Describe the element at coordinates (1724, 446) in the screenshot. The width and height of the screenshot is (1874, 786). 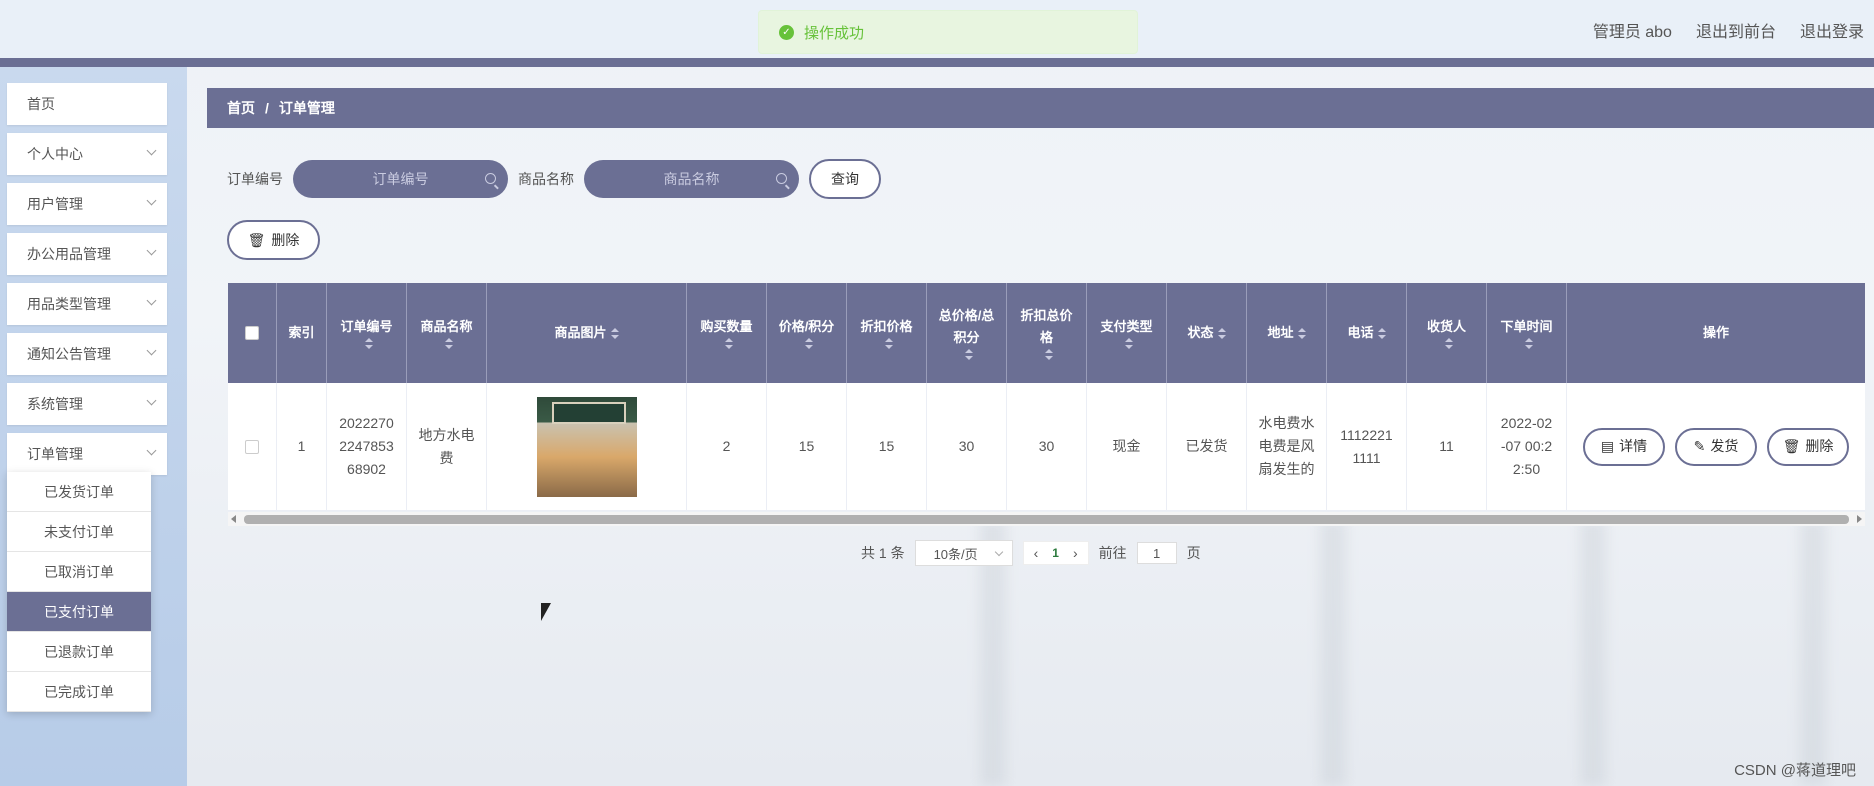
I see `ship-button-label: 发货` at that location.